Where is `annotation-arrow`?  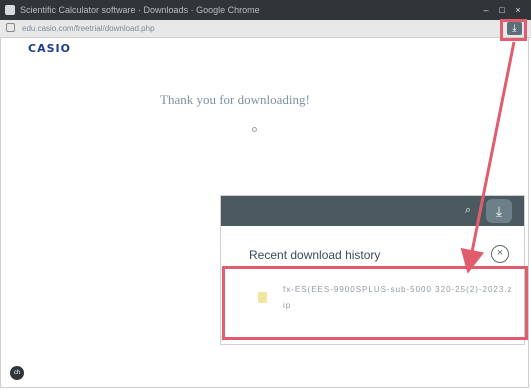 annotation-arrow is located at coordinates (488, 157).